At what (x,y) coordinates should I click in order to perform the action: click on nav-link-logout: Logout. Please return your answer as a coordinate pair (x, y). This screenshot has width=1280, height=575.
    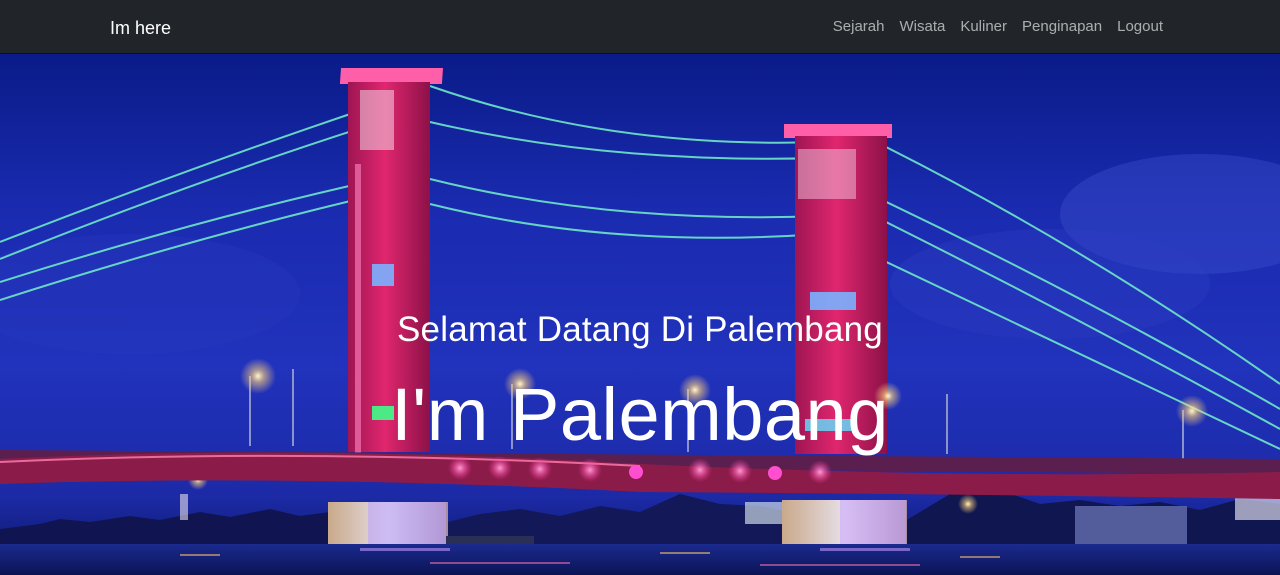
    Looking at the image, I should click on (1140, 26).